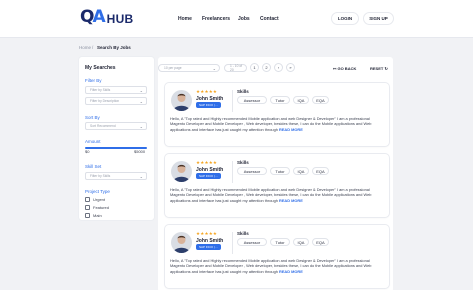 The height and width of the screenshot is (290, 473). What do you see at coordinates (85, 47) in the screenshot?
I see `breadcrumb-home: Home` at bounding box center [85, 47].